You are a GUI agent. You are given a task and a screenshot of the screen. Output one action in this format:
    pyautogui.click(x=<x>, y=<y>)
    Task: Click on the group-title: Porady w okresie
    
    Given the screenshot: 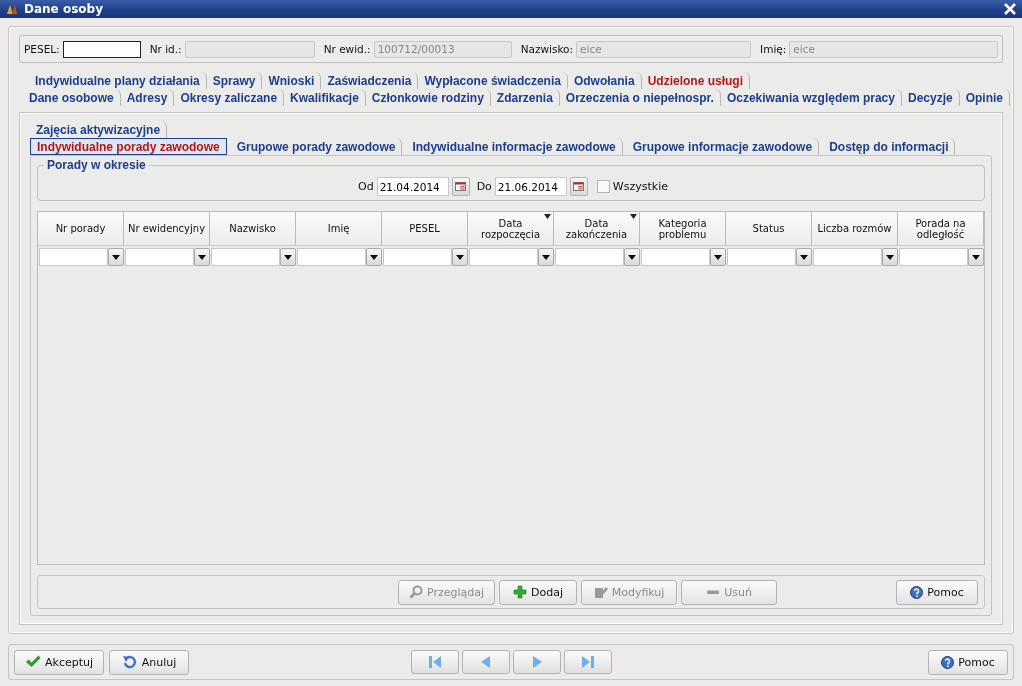 What is the action you would take?
    pyautogui.click(x=96, y=165)
    